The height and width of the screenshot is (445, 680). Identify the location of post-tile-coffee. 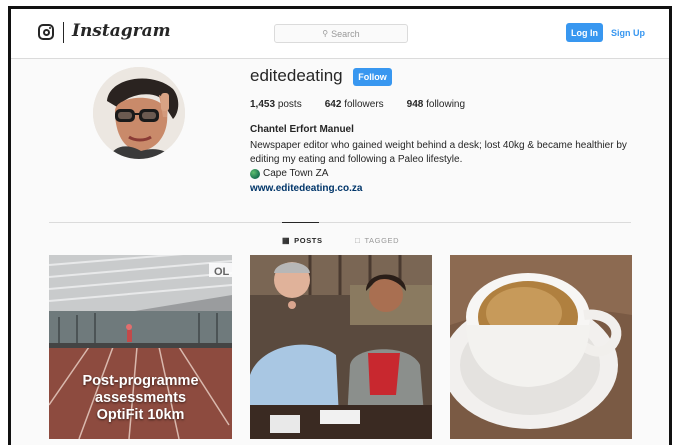
(541, 347).